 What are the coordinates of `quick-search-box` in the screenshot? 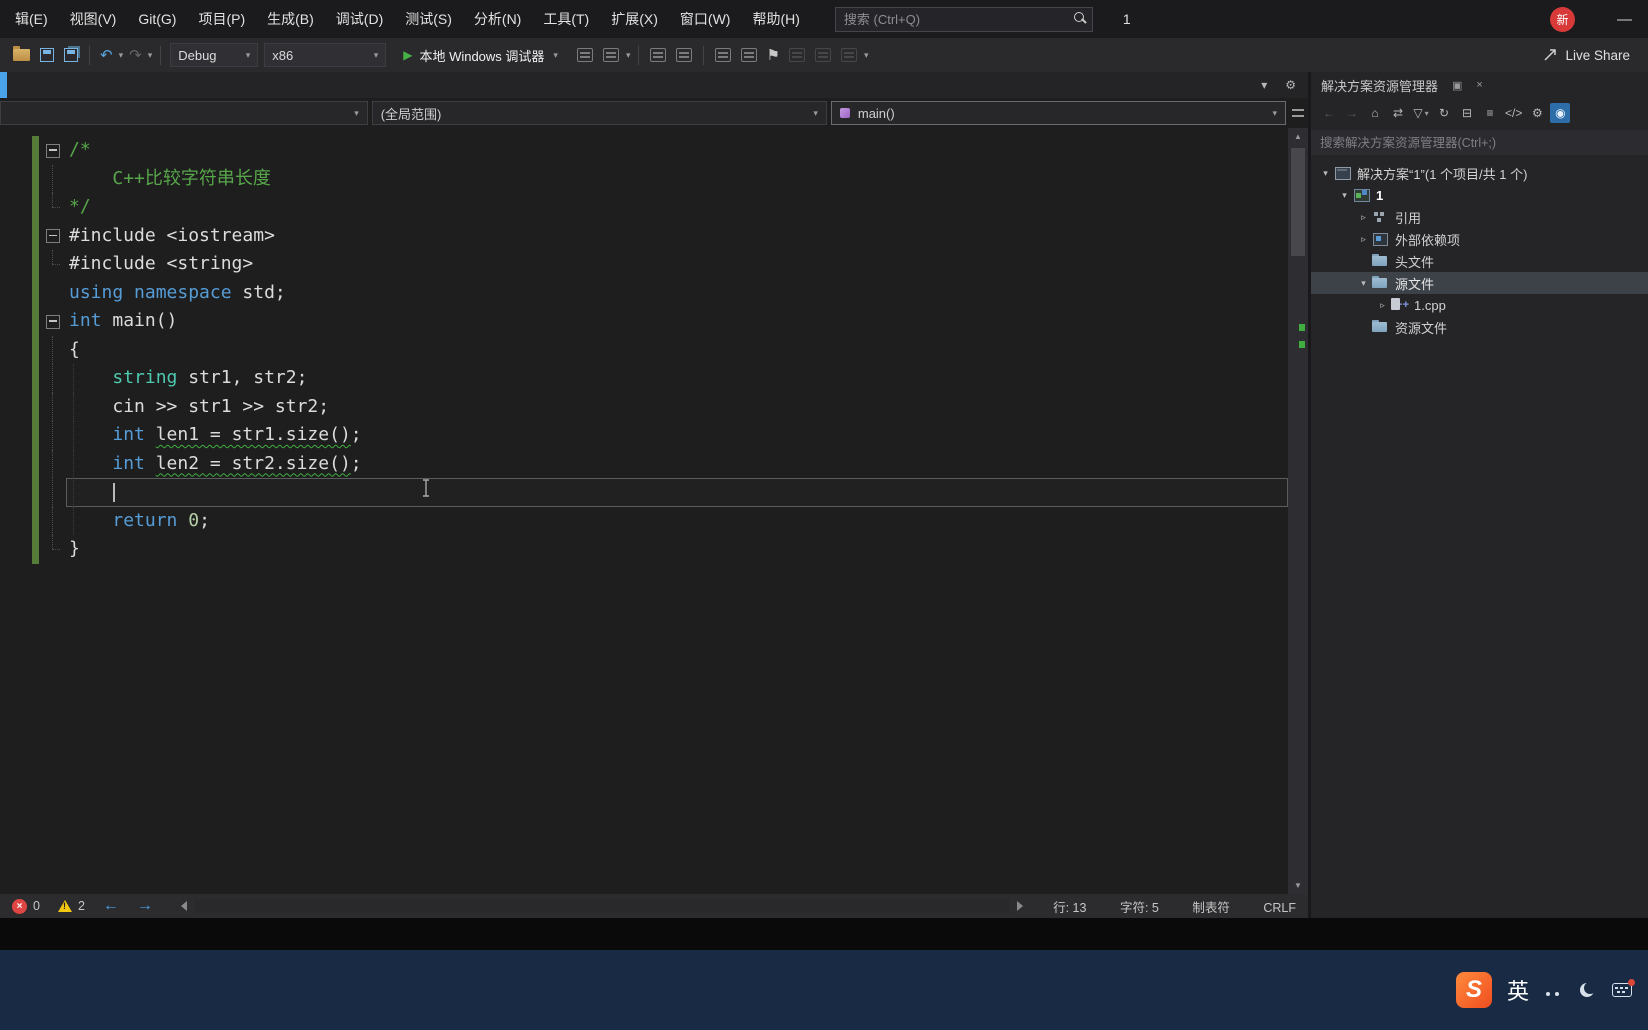 It's located at (963, 19).